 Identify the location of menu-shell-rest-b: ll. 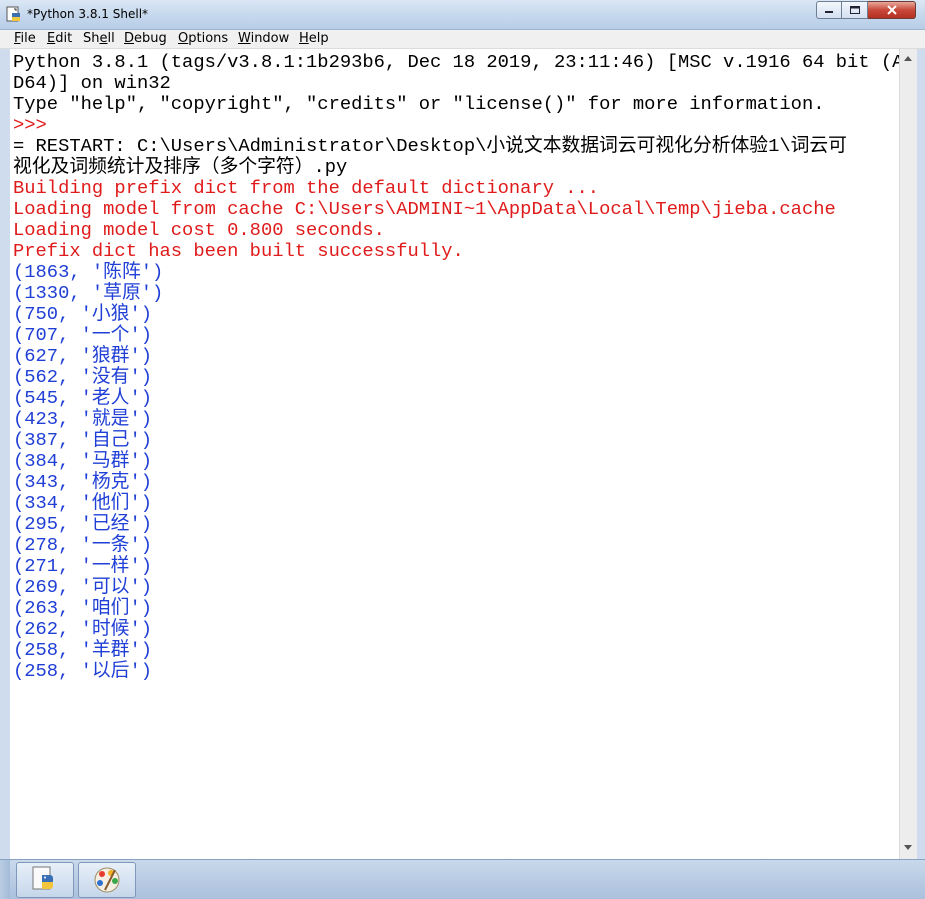
(111, 38).